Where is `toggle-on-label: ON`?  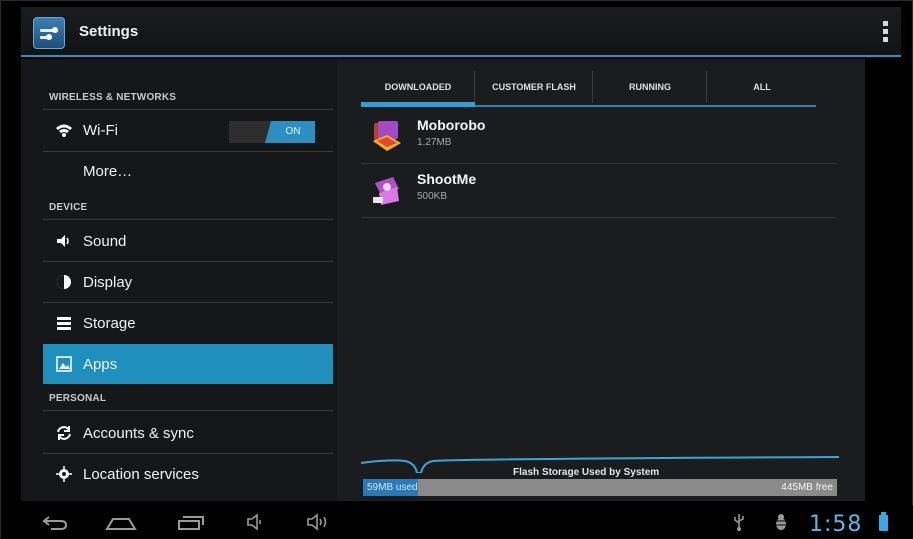
toggle-on-label: ON is located at coordinates (290, 132).